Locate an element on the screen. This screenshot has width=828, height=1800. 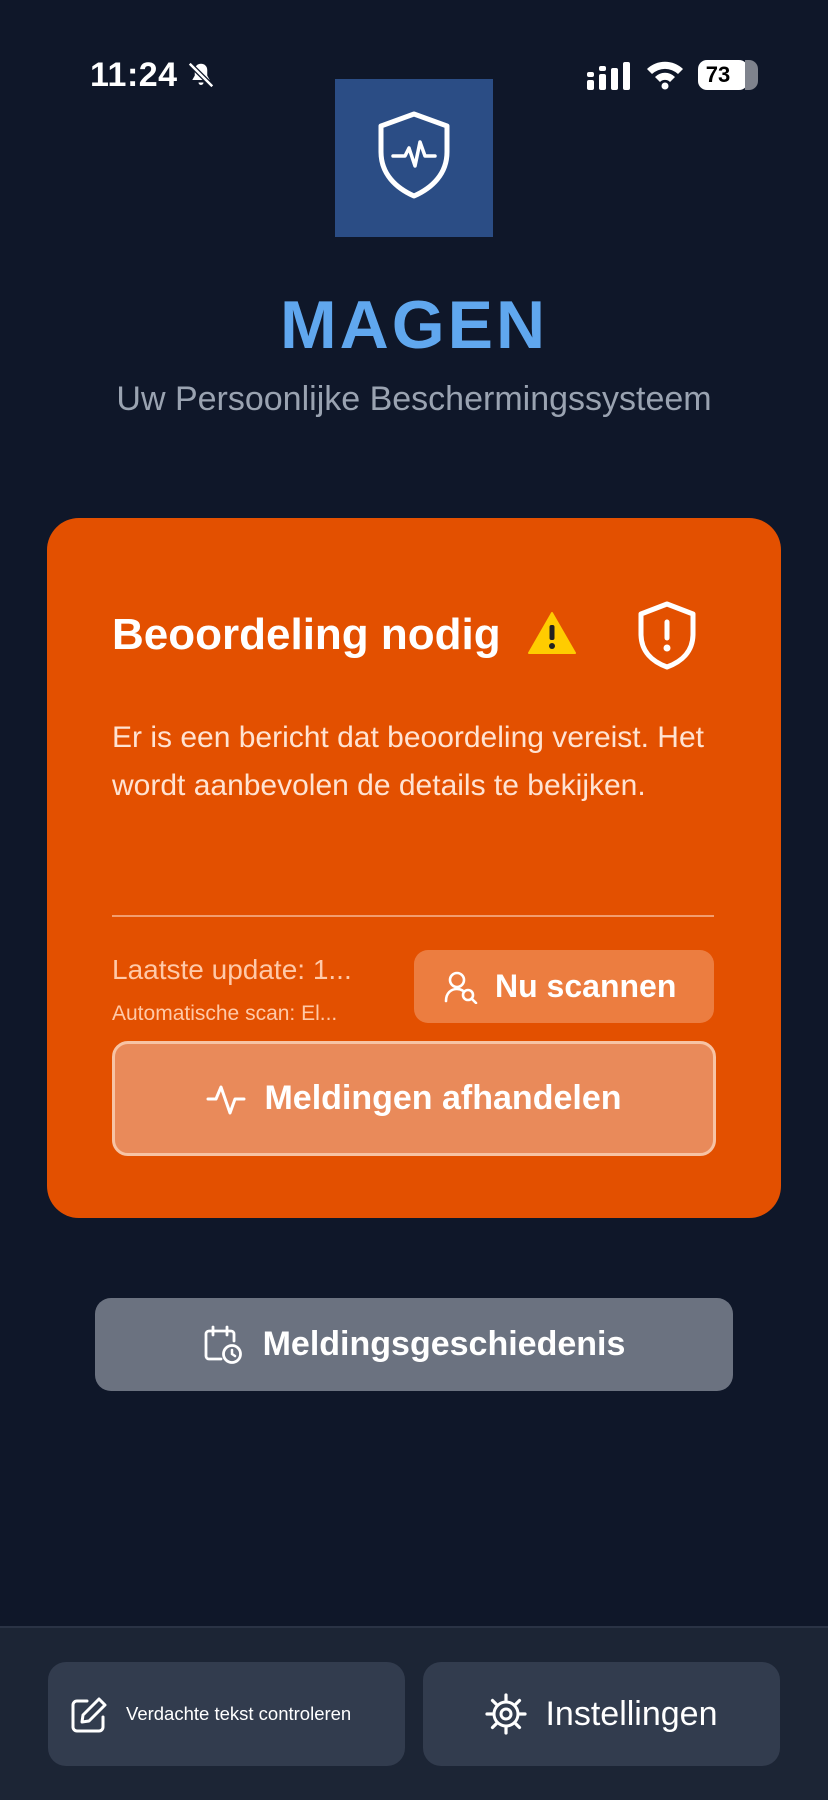
status-time: 11:24 is located at coordinates (134, 75).